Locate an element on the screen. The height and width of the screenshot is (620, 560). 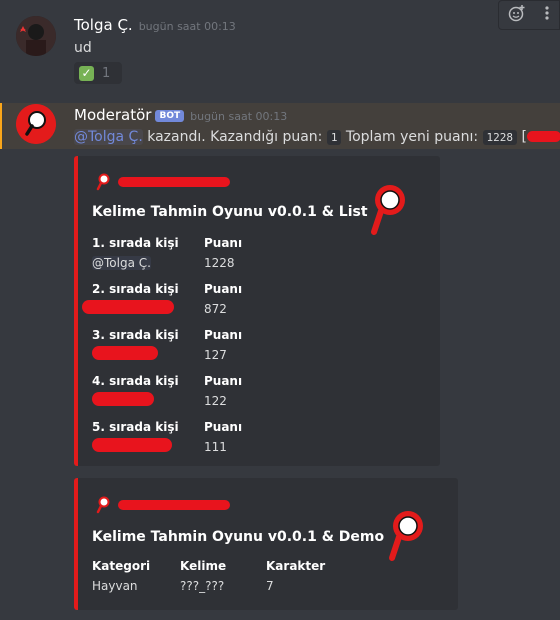
check-mark-icon: ✓ is located at coordinates (86, 73).